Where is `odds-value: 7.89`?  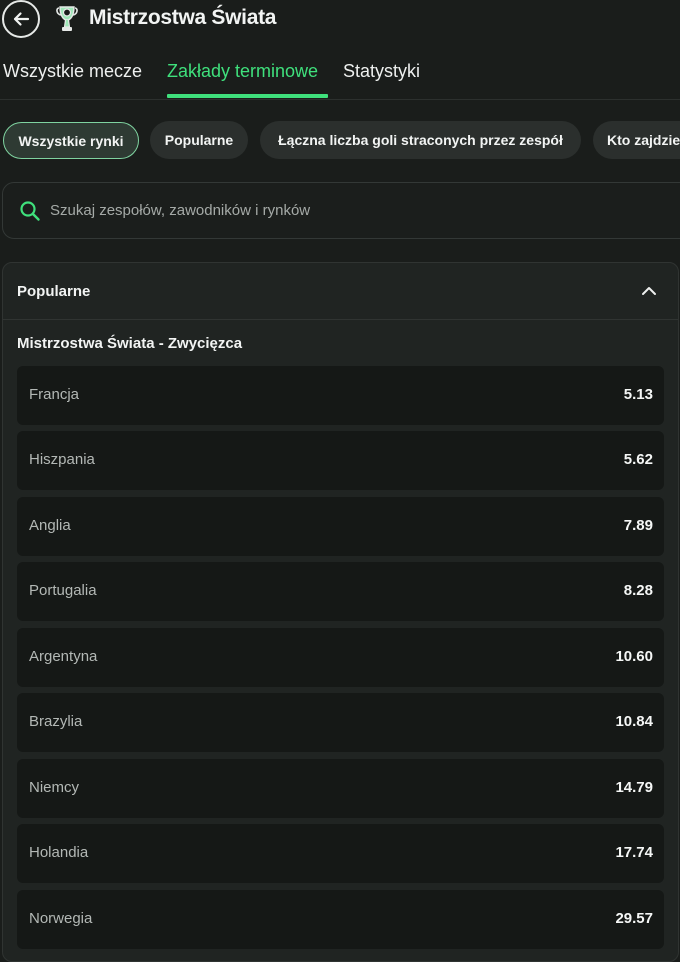 odds-value: 7.89 is located at coordinates (638, 525).